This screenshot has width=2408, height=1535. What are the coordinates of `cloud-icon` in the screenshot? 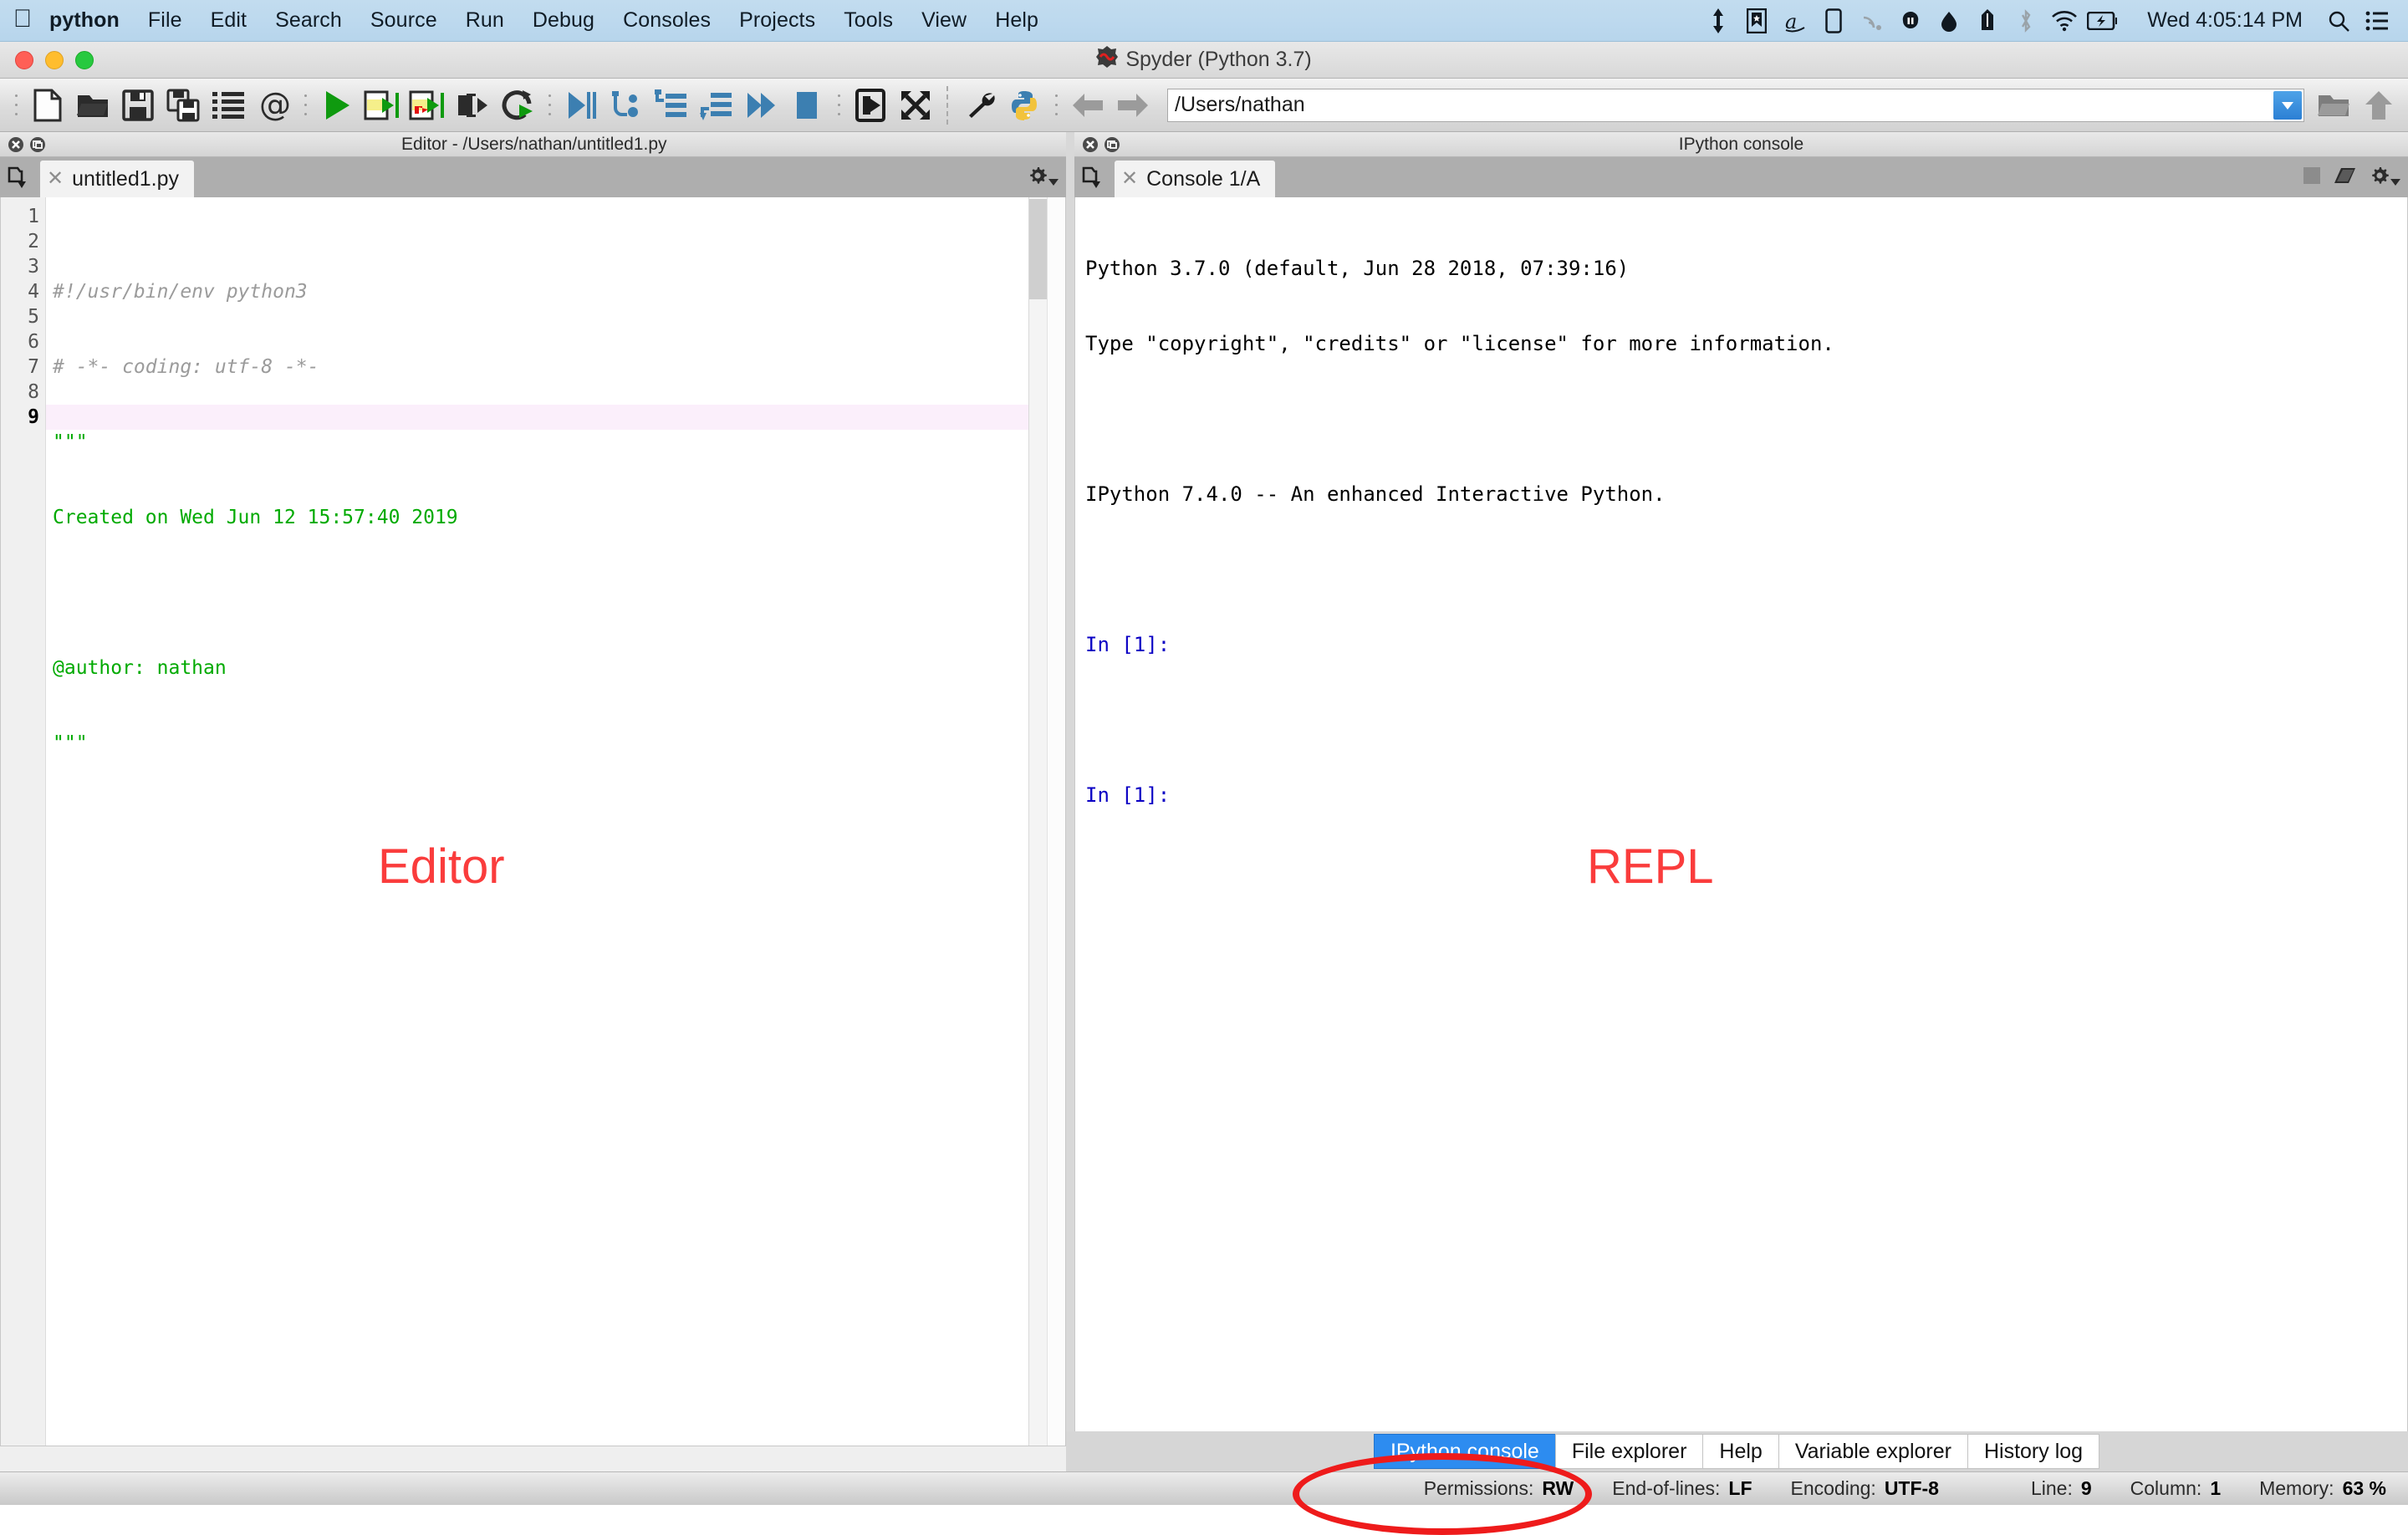 It's located at (1949, 21).